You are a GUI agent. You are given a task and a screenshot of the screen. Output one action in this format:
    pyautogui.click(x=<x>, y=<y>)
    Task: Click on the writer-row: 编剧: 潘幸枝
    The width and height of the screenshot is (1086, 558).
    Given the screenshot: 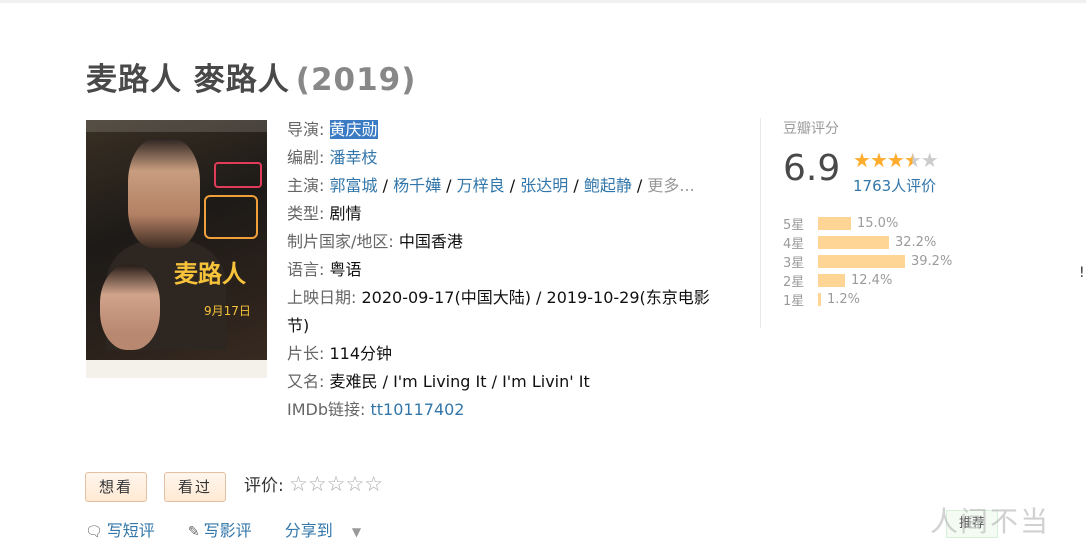 What is the action you would take?
    pyautogui.click(x=332, y=157)
    